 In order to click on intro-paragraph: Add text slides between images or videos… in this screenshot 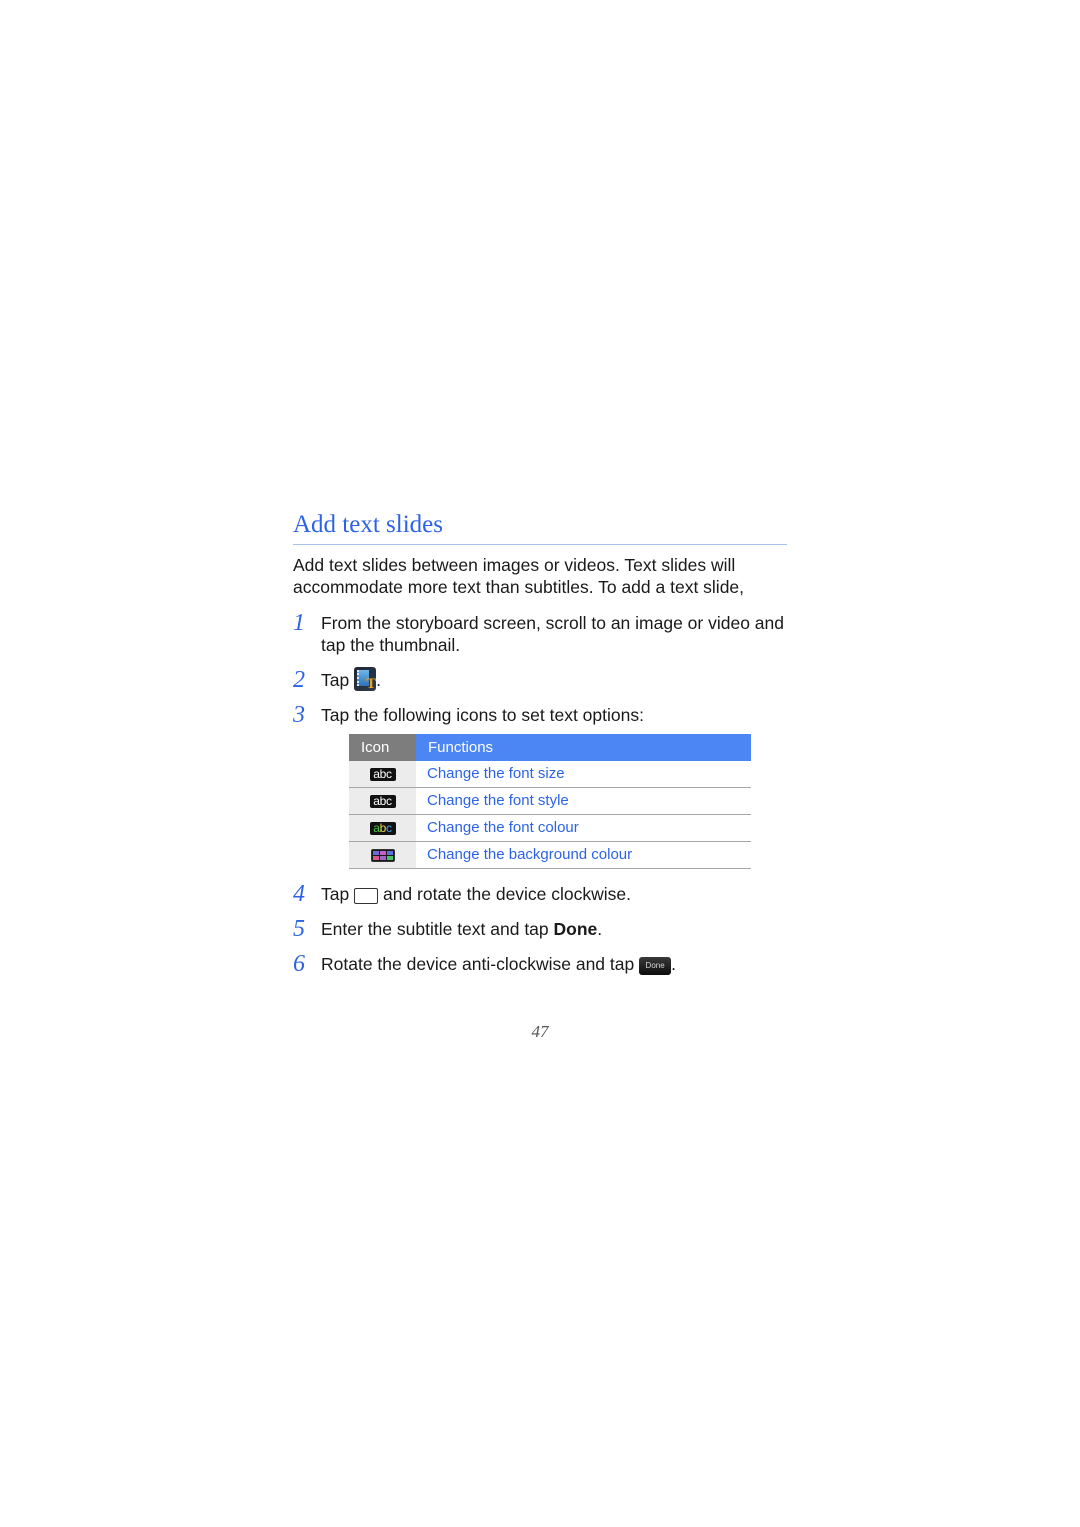, I will do `click(519, 576)`.